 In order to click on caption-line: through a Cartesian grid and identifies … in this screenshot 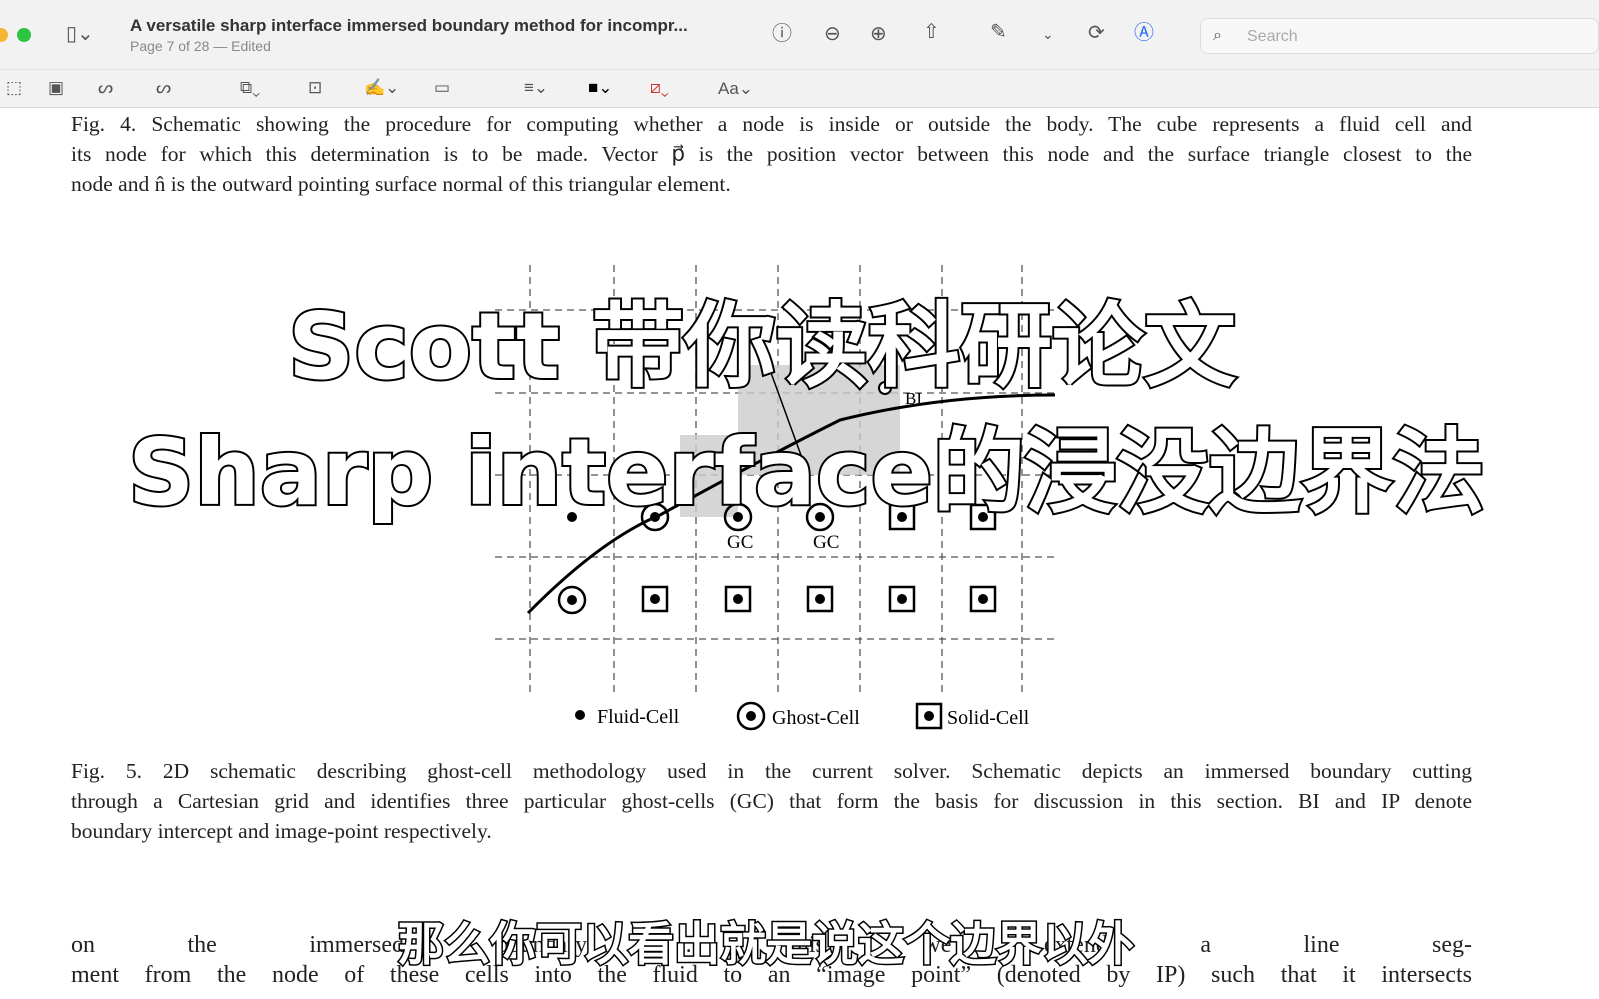, I will do `click(771, 801)`.